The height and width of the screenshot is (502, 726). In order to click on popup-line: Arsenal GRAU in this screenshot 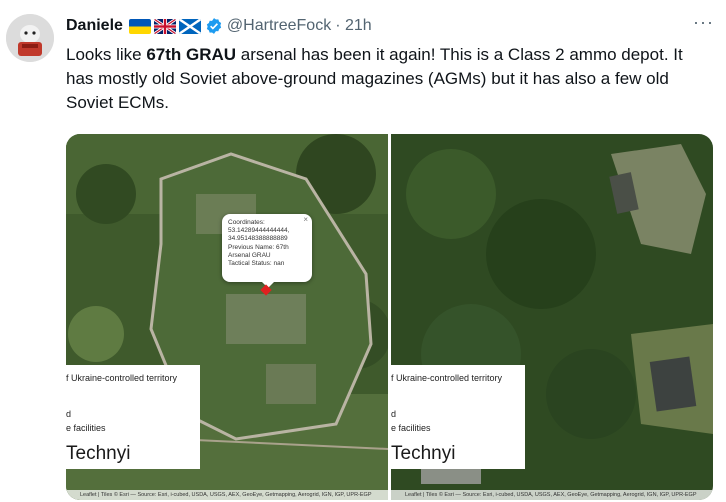, I will do `click(249, 255)`.